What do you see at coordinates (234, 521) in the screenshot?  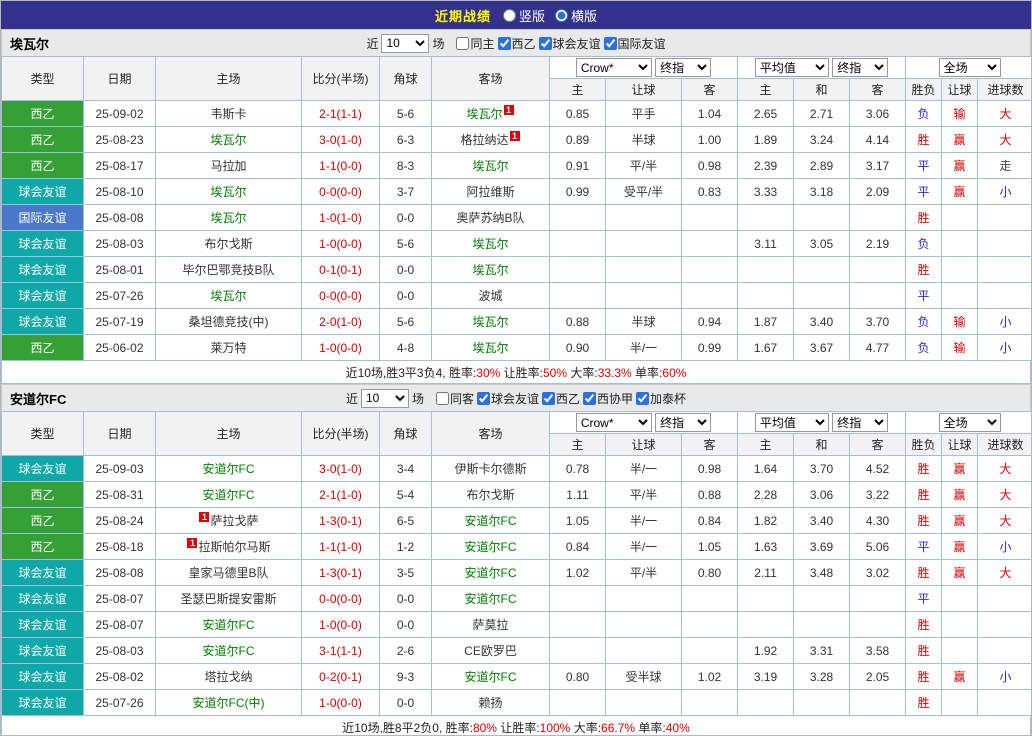 I see `team-label: 萨拉戈萨` at bounding box center [234, 521].